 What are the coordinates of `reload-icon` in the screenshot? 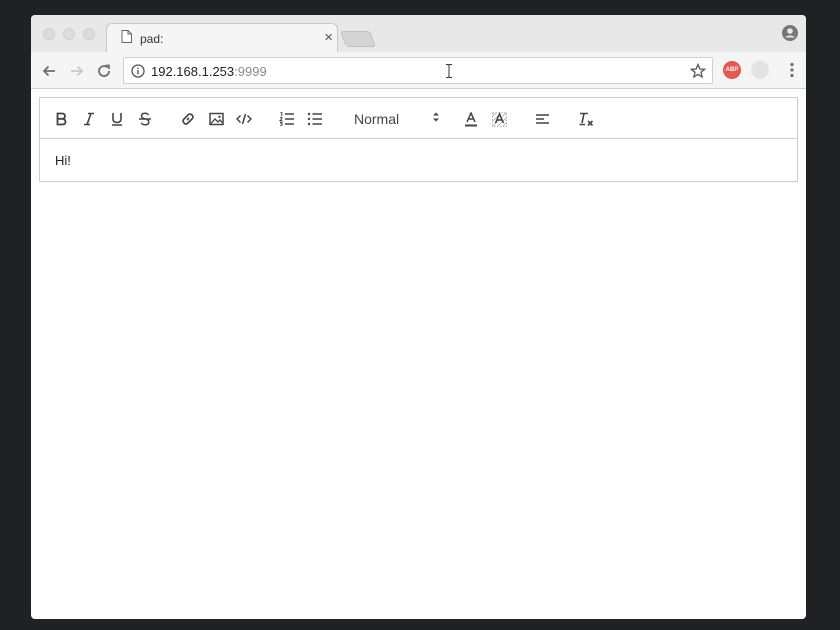 It's located at (104, 71).